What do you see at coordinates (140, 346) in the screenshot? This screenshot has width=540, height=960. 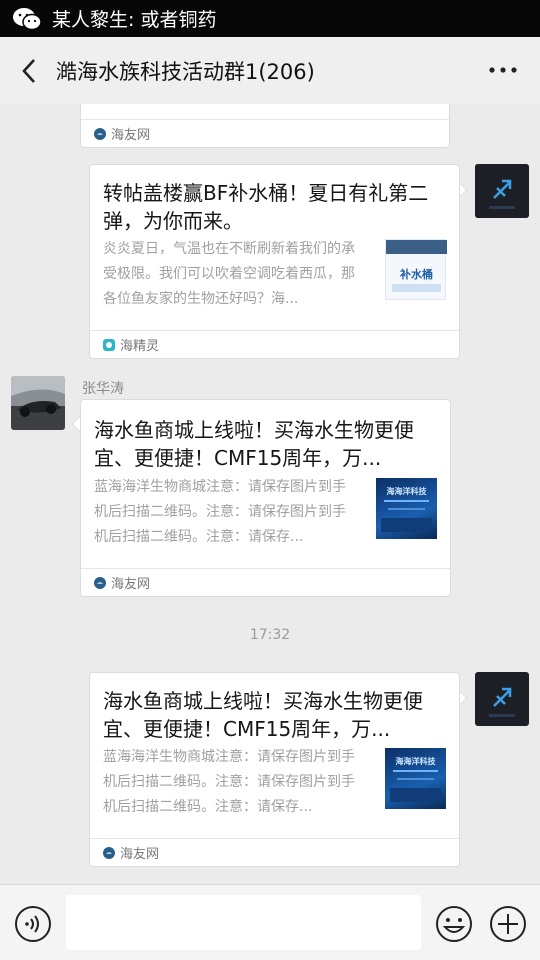 I see `card-source-label: 海精灵` at bounding box center [140, 346].